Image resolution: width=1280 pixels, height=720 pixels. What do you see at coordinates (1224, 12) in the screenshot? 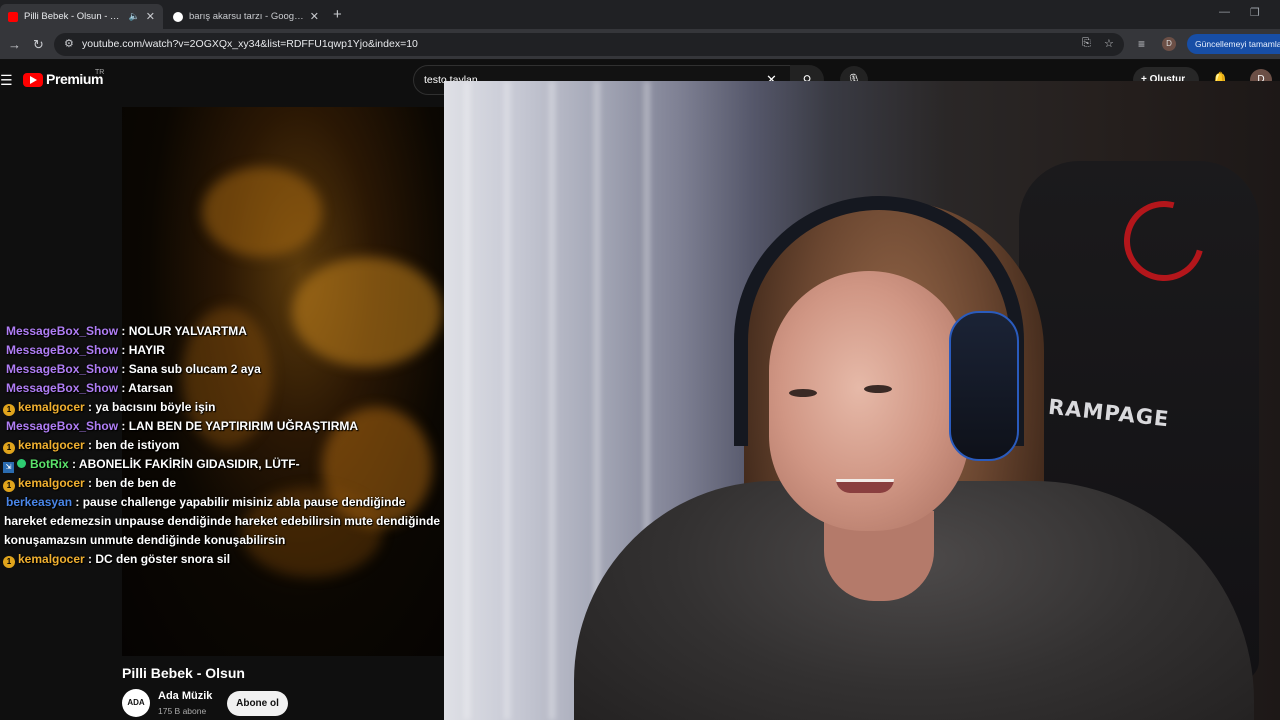
I see `minimize-icon: —` at bounding box center [1224, 12].